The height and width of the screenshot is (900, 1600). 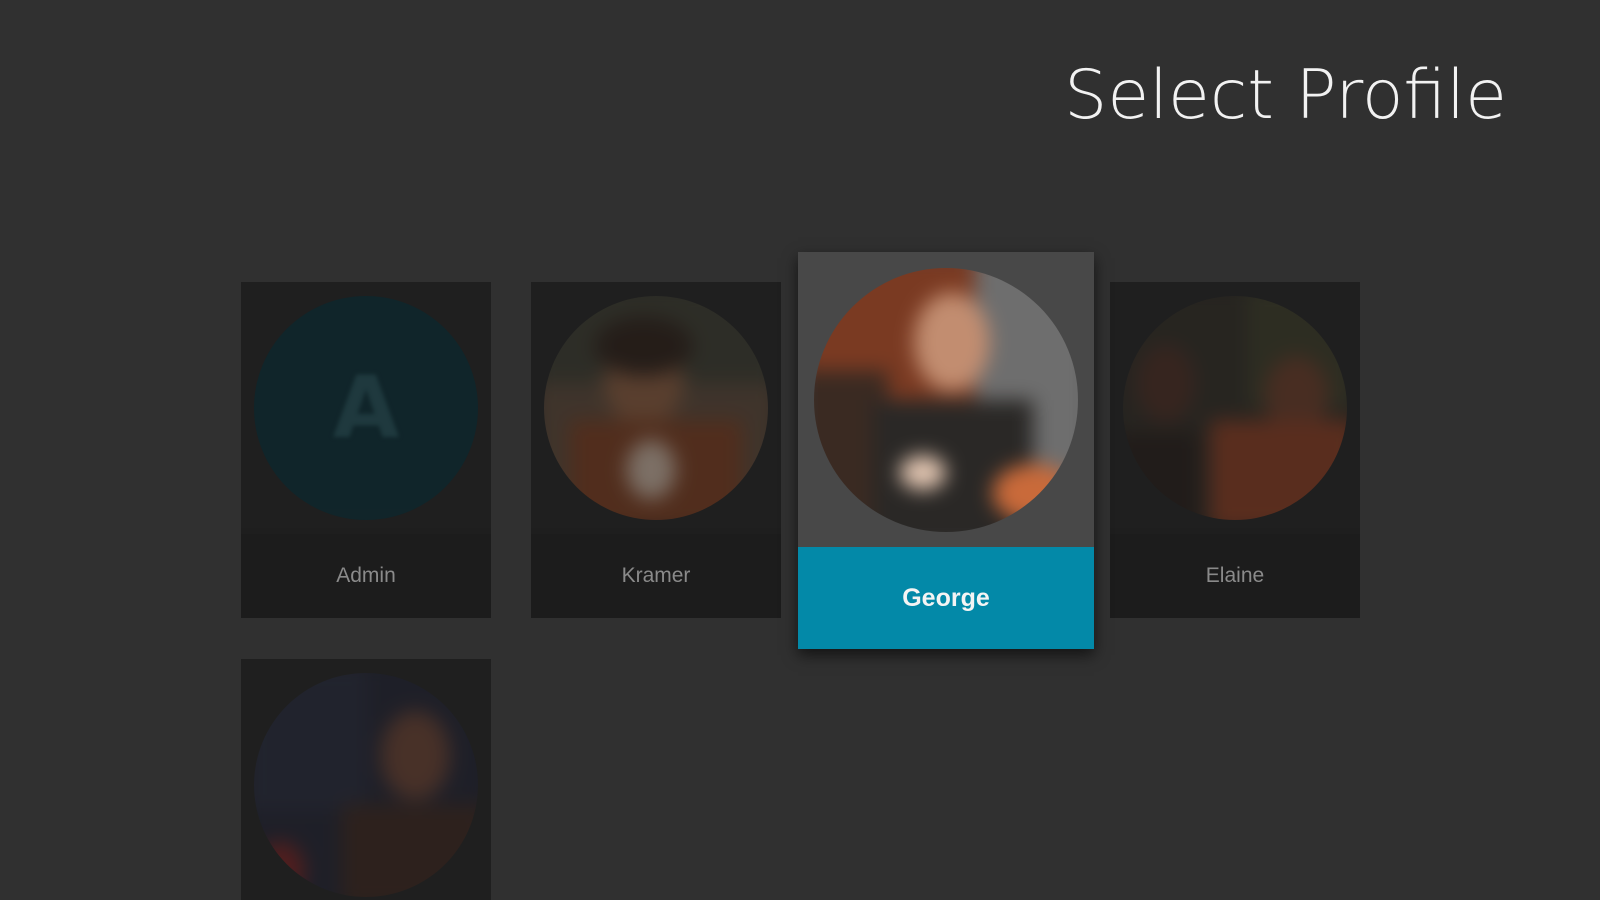 I want to click on profile-card-elaine: Elaine, so click(x=1235, y=450).